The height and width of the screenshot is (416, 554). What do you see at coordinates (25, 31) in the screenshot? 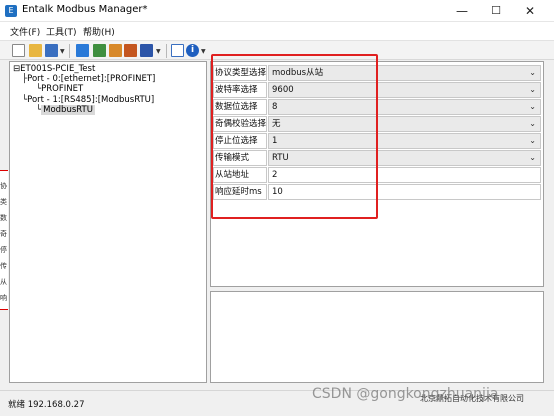
I see `menu-file: 文件(F)` at bounding box center [25, 31].